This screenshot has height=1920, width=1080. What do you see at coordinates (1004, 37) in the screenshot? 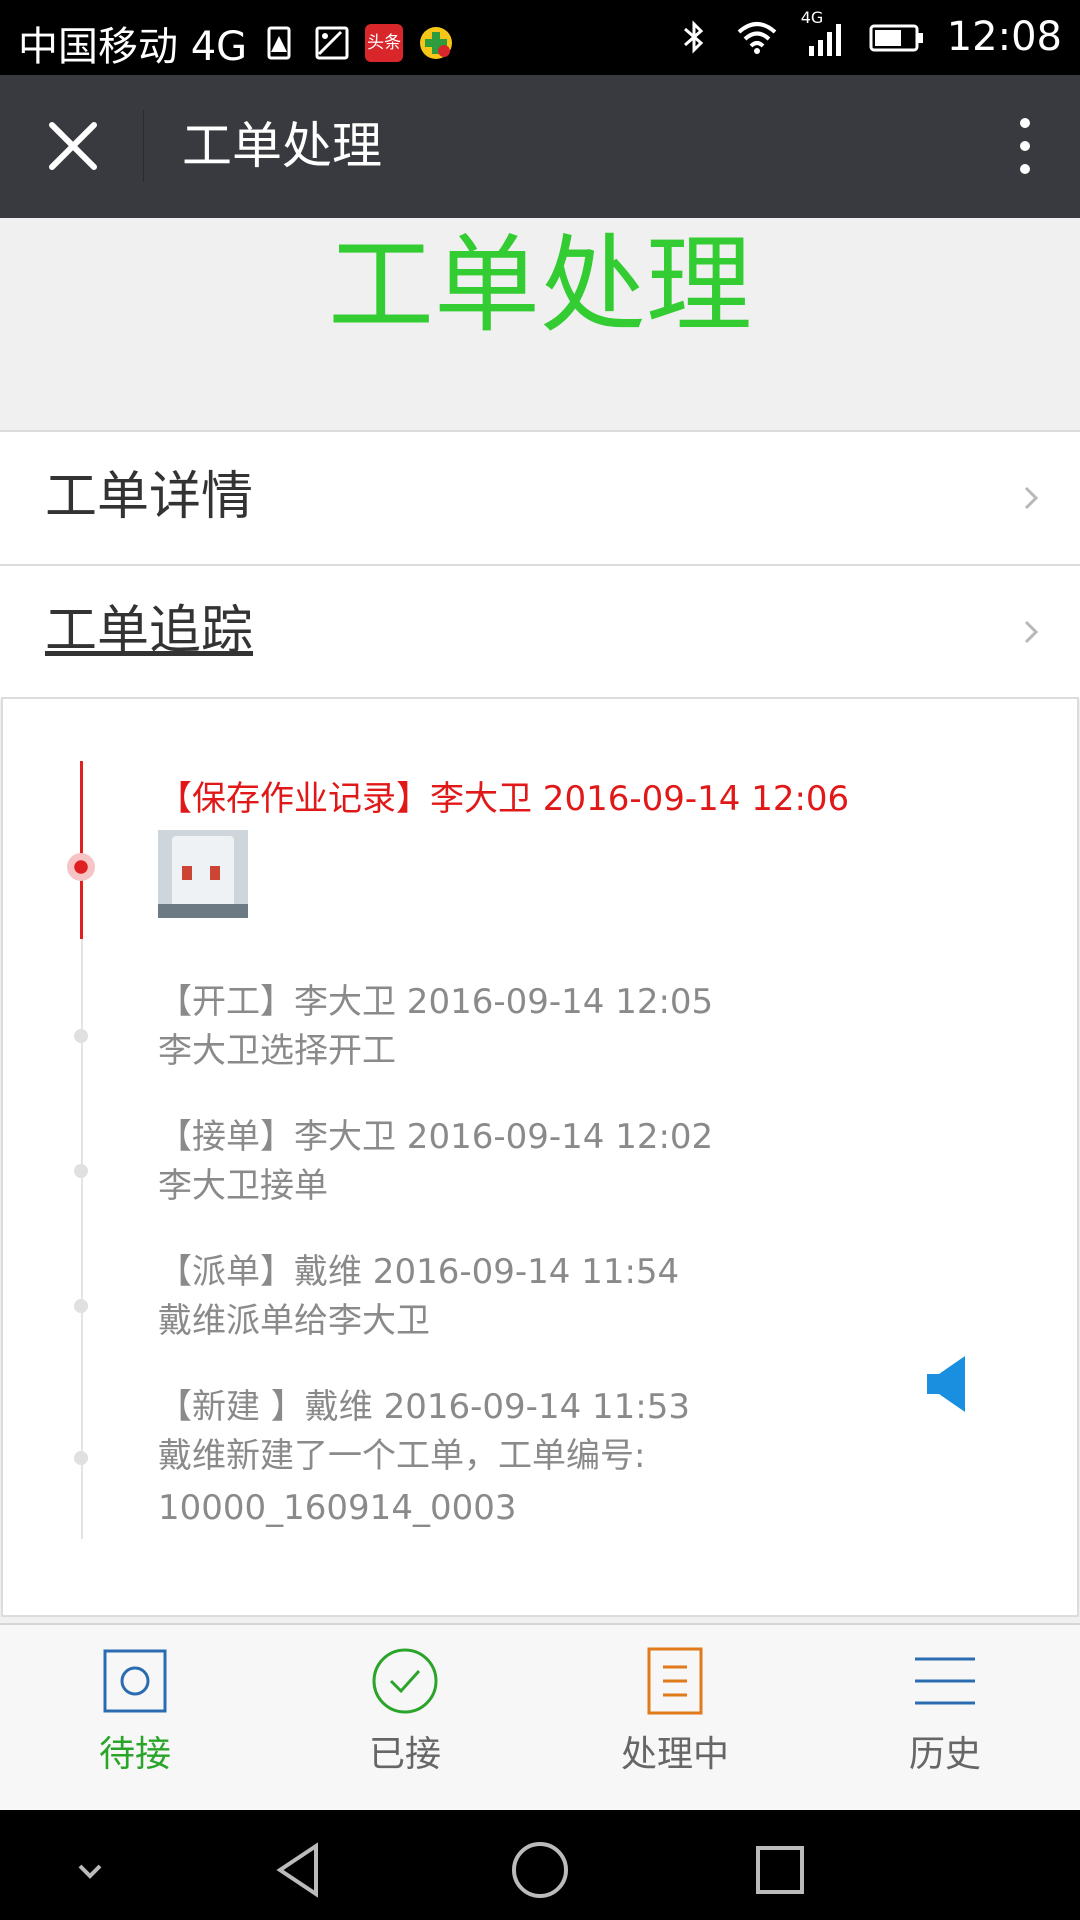
I see `clock: 12:08` at bounding box center [1004, 37].